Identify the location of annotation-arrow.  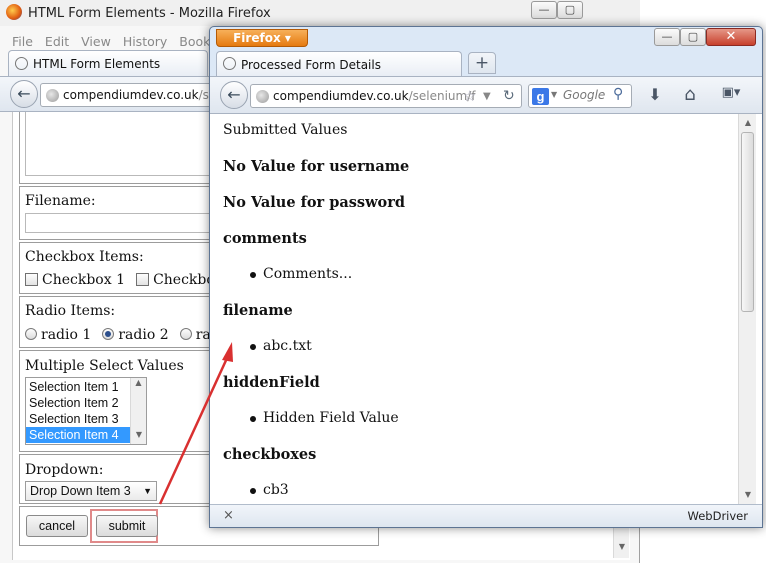
(195, 423).